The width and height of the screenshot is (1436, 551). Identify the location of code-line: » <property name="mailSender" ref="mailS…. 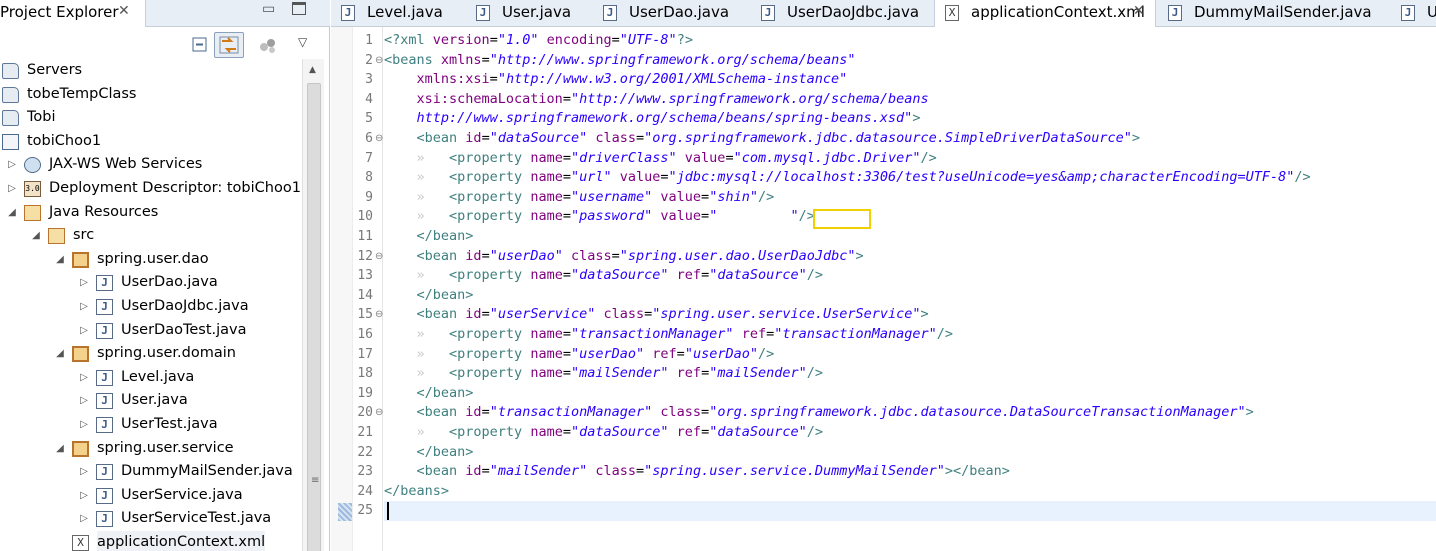
(604, 374).